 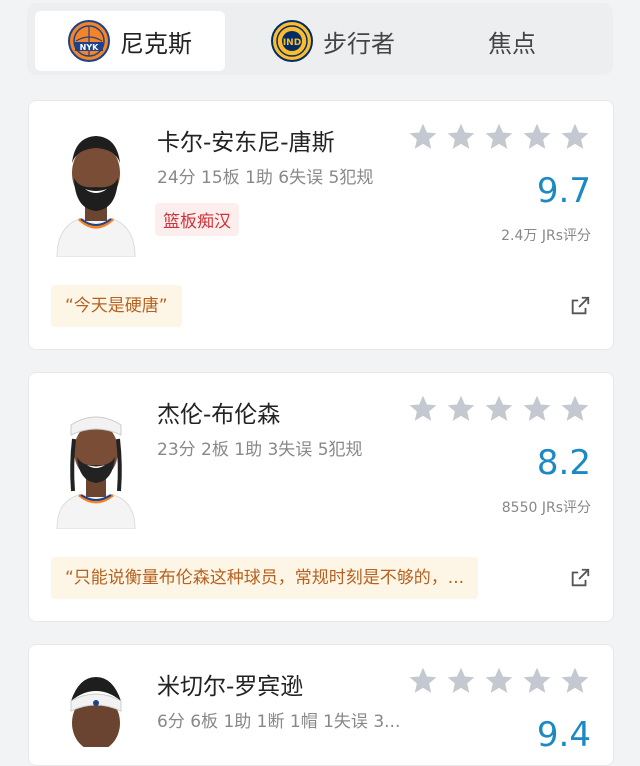 I want to click on pacers-logo-icon: IND, so click(x=292, y=41).